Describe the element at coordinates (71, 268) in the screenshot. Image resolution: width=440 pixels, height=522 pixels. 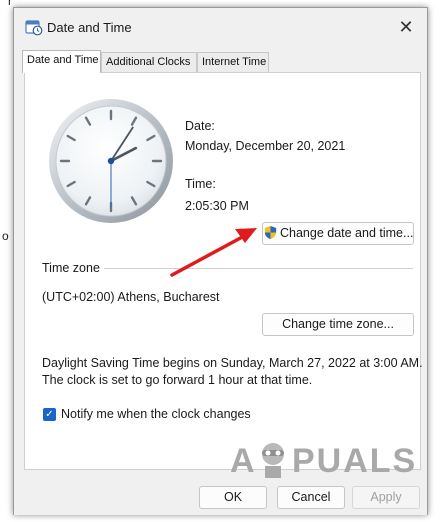
I see `time-zone-heading: Time zone` at that location.